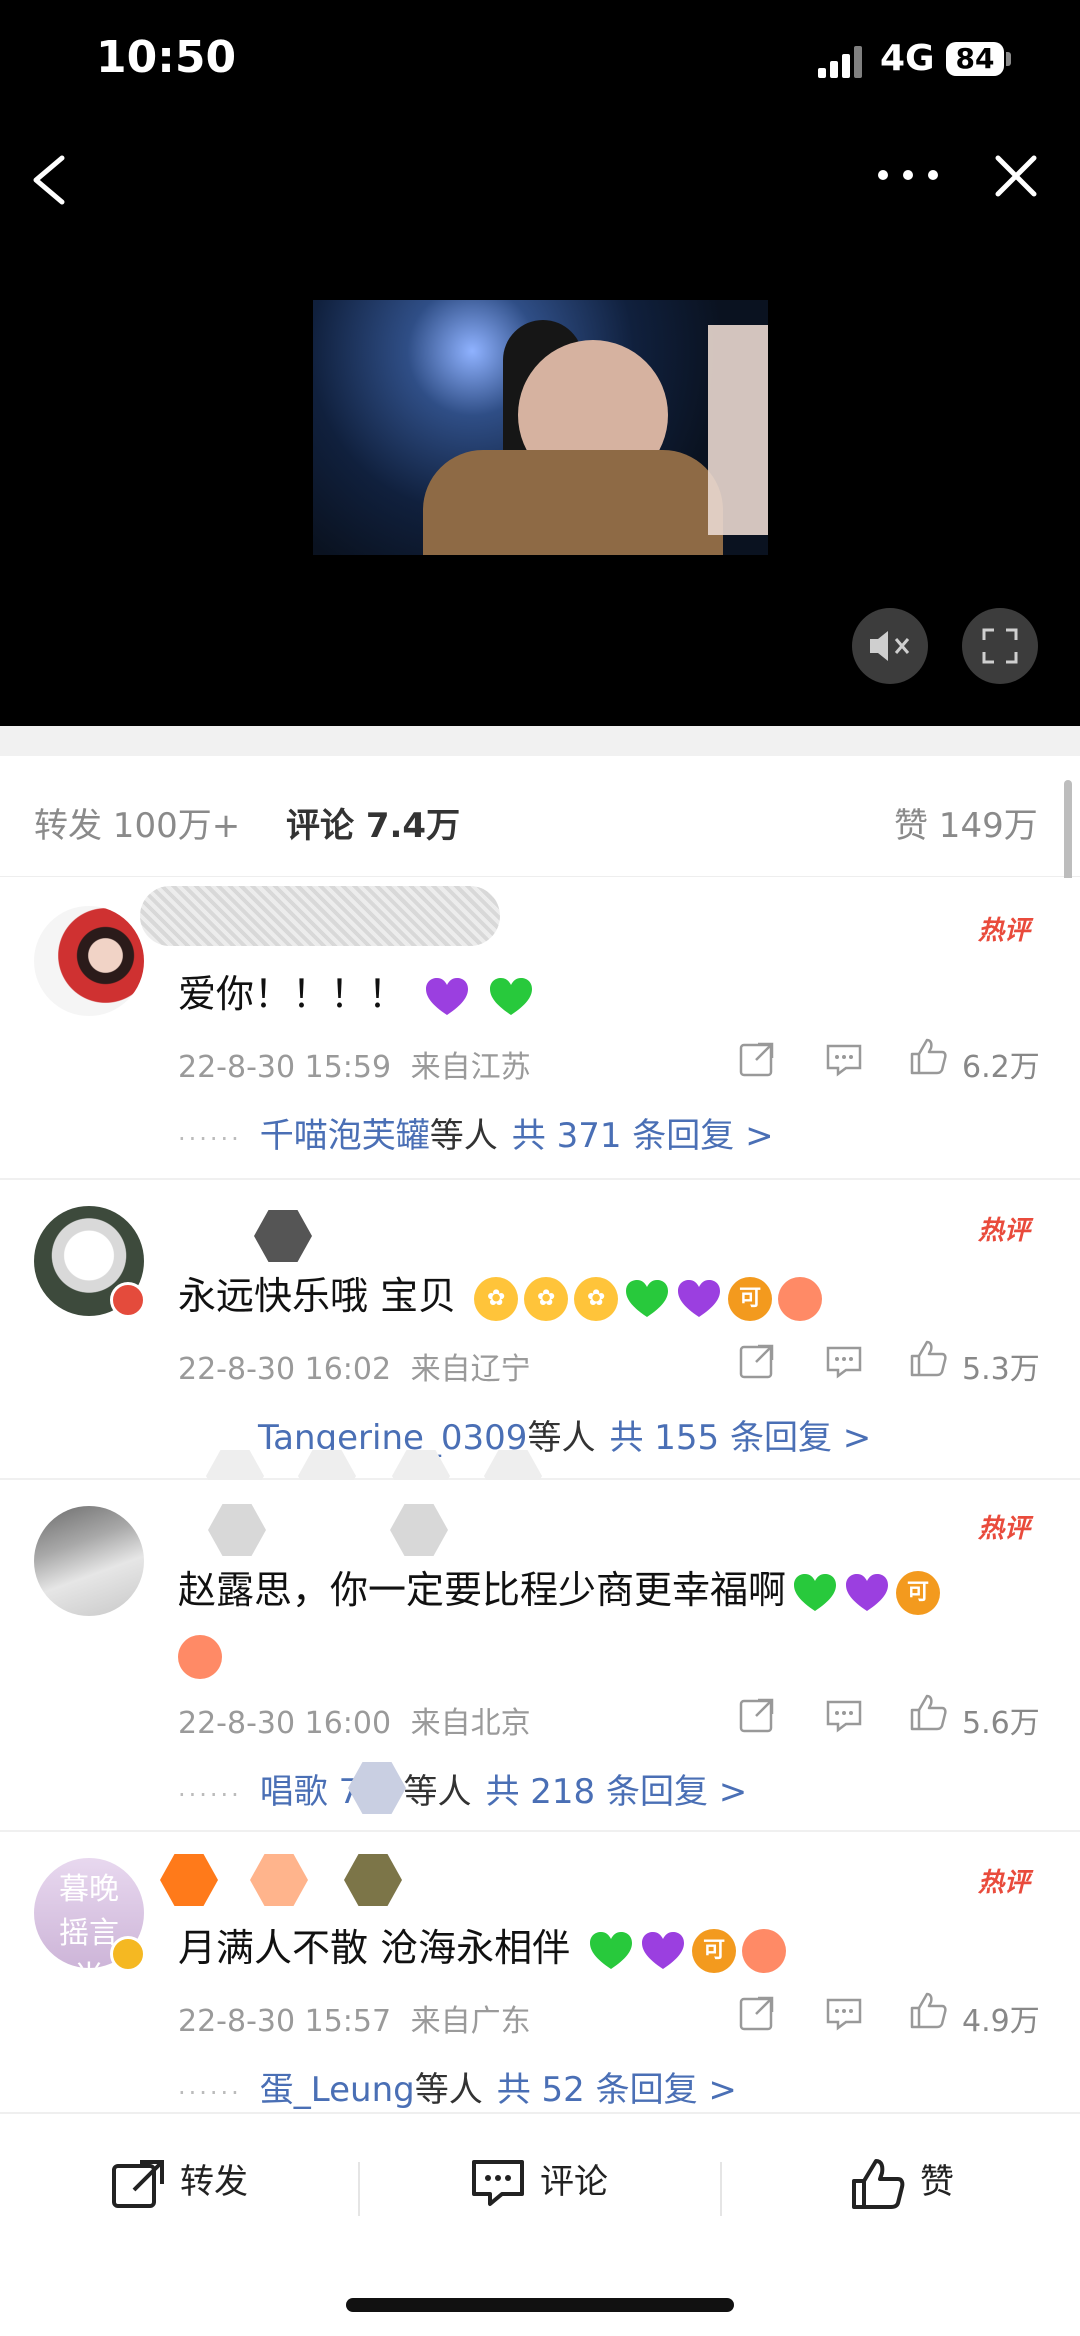 Image resolution: width=1080 pixels, height=2336 pixels. I want to click on separator, so click(359, 2189).